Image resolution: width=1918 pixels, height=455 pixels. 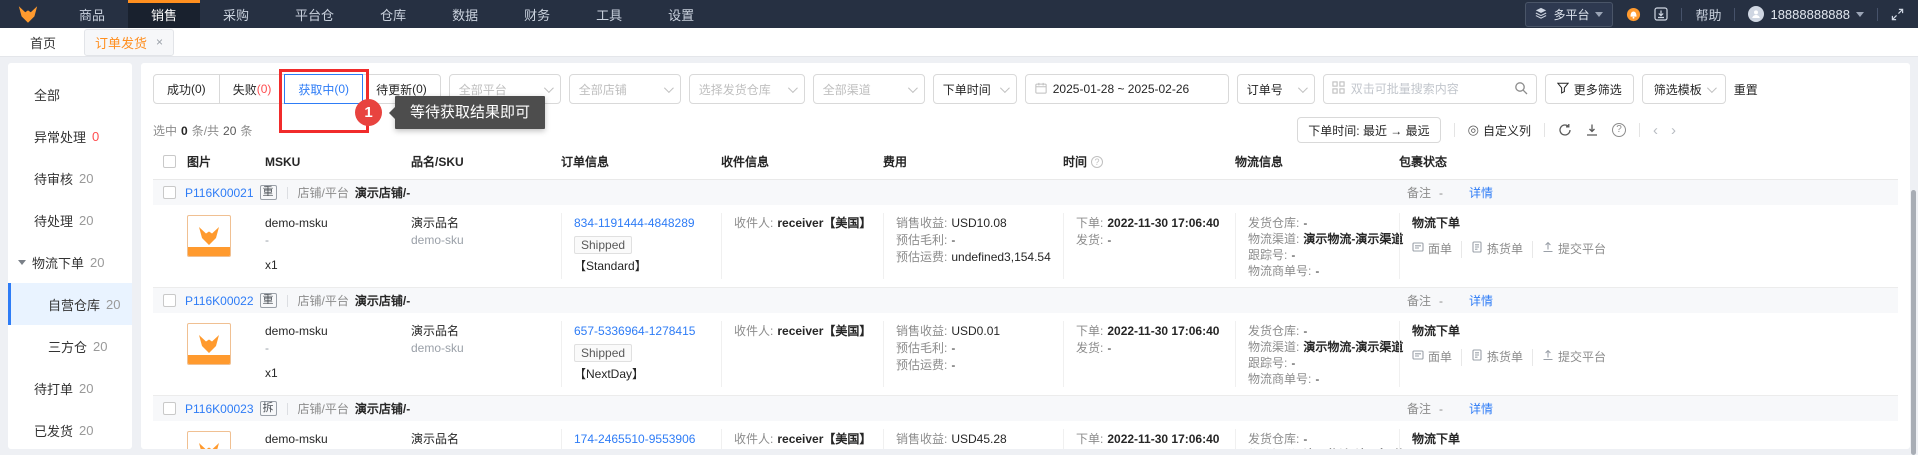 I want to click on col-header-time: 时间, so click(x=1149, y=161).